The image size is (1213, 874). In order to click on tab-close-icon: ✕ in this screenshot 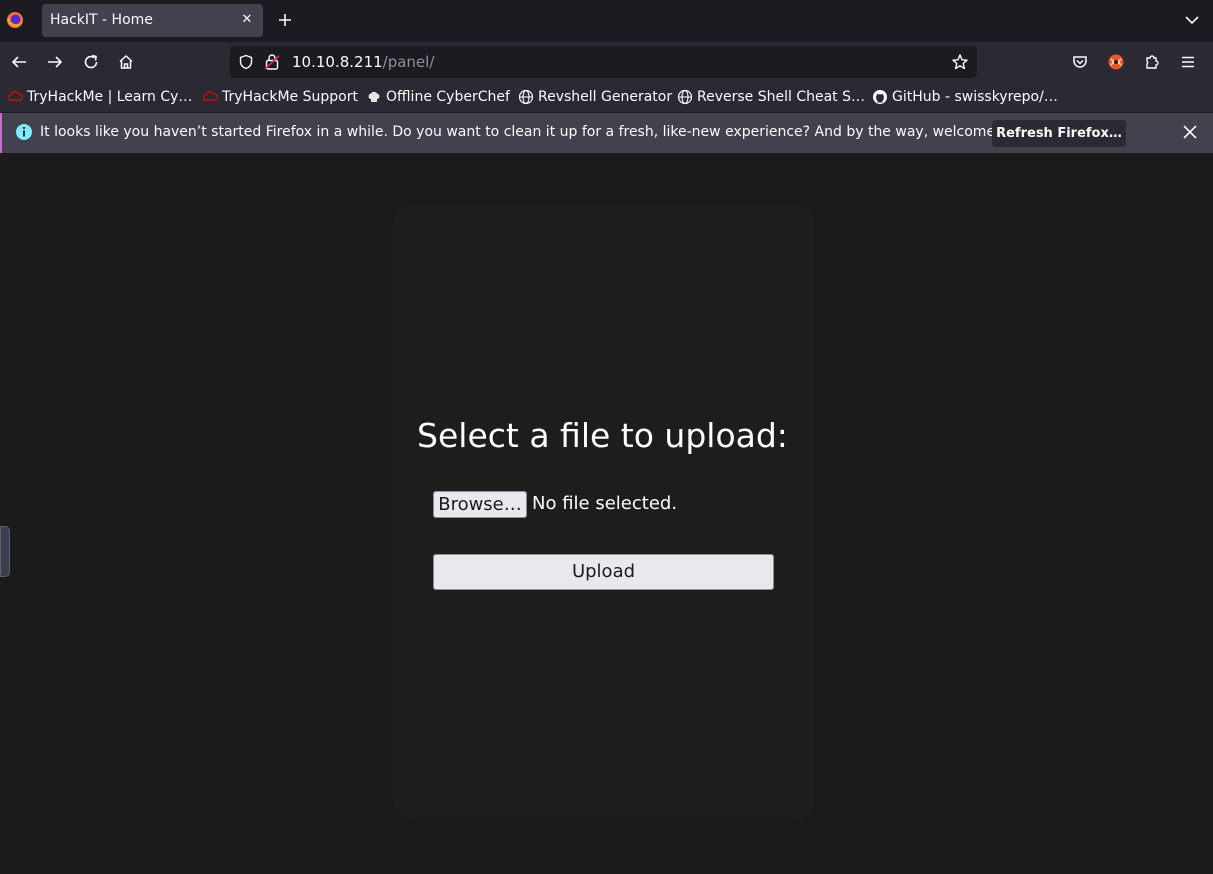, I will do `click(247, 20)`.